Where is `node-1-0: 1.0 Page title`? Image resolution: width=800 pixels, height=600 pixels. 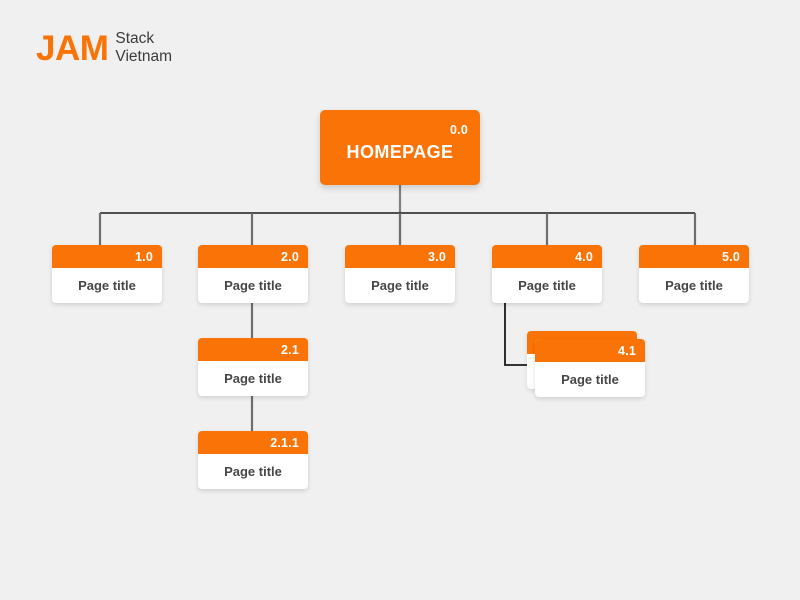 node-1-0: 1.0 Page title is located at coordinates (107, 274).